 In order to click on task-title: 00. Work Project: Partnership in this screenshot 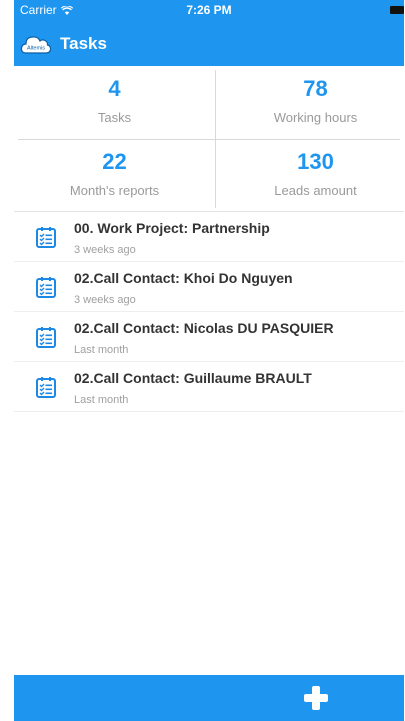, I will do `click(172, 228)`.